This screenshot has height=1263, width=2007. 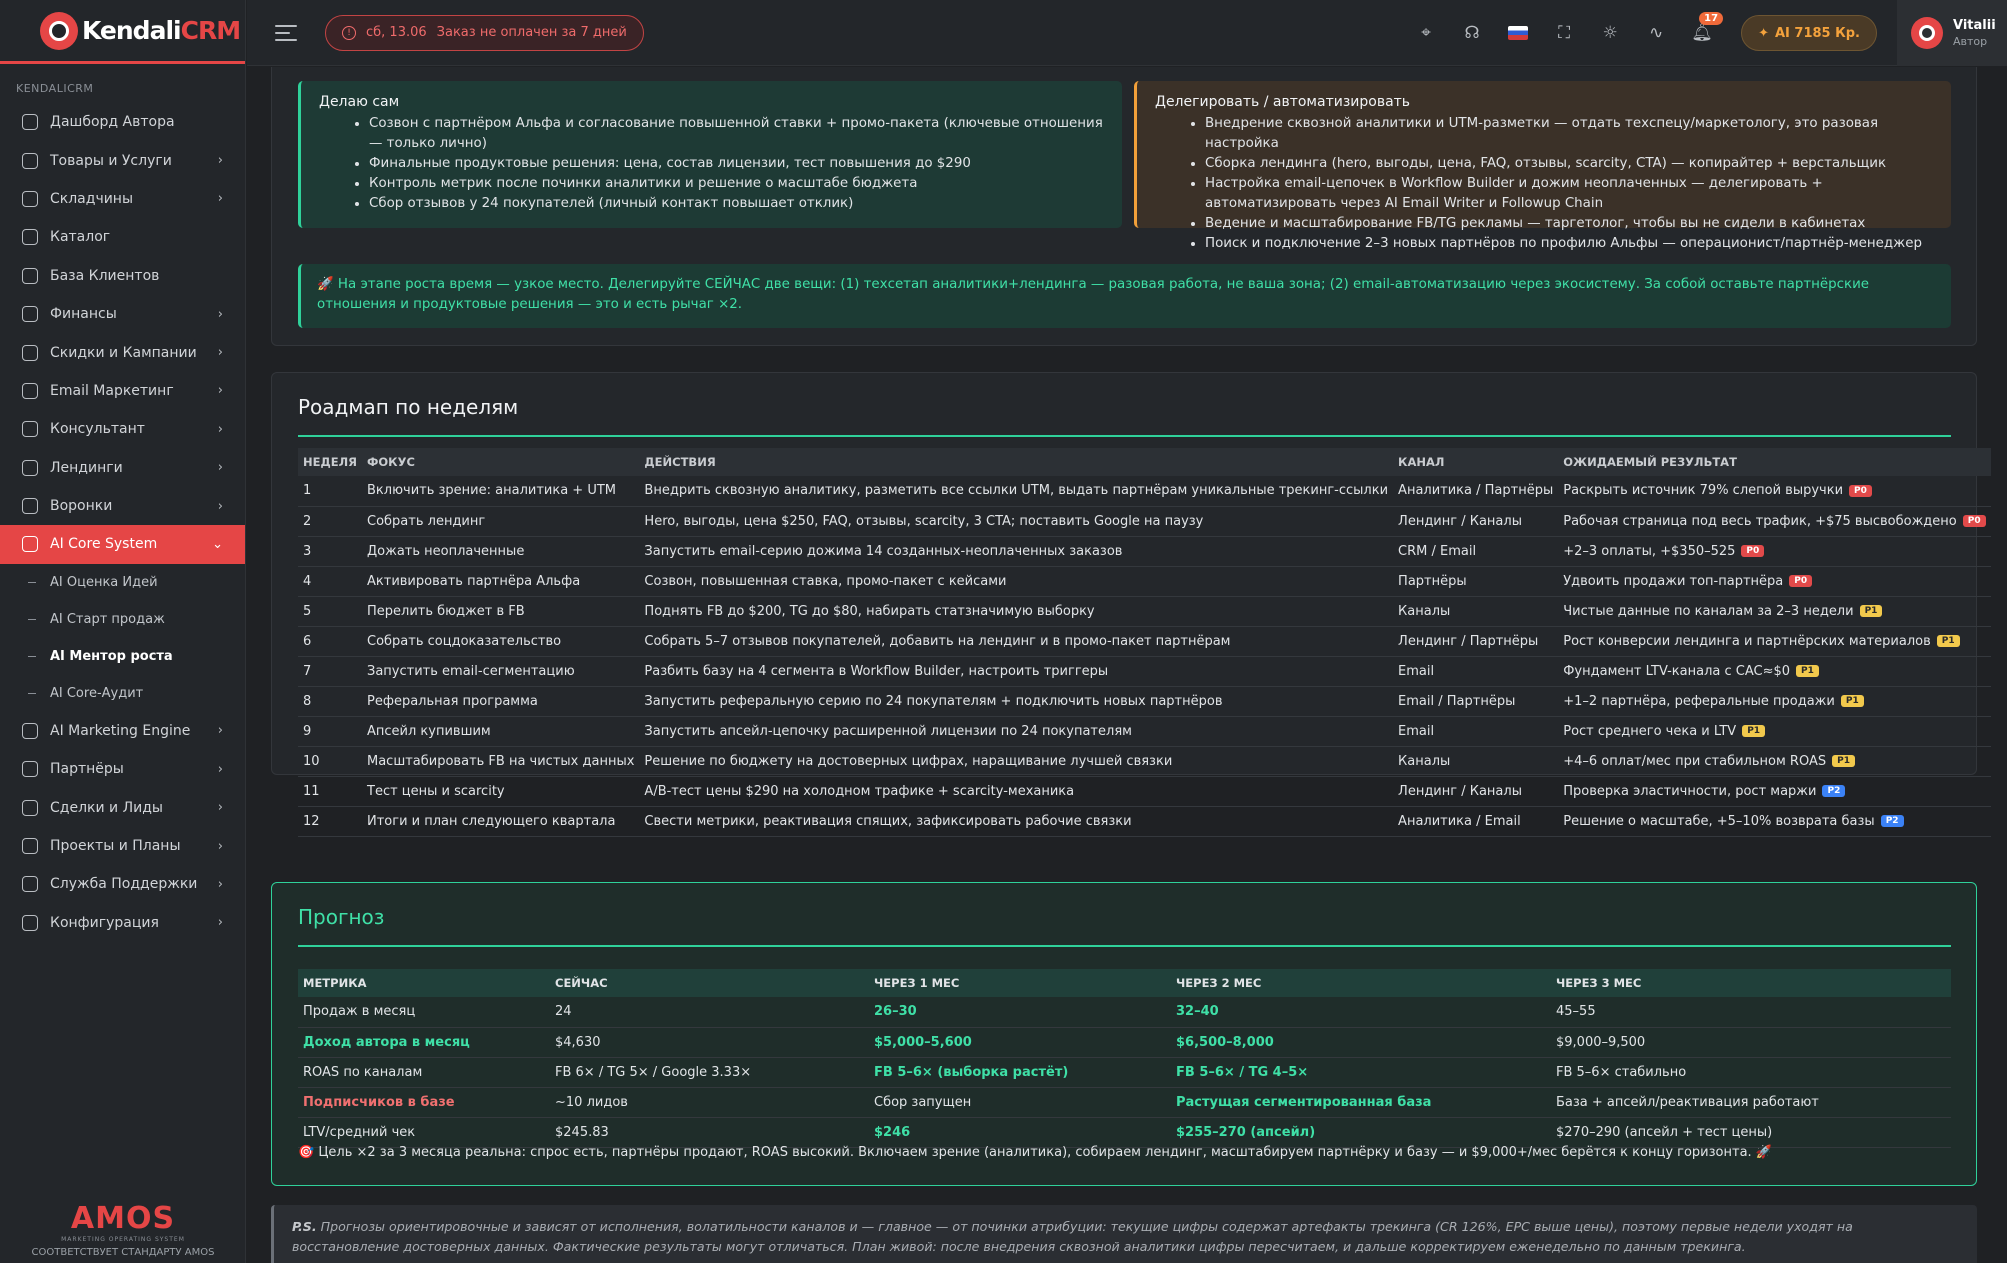 I want to click on sidebar-item-2: Складчины ›, so click(x=122, y=199).